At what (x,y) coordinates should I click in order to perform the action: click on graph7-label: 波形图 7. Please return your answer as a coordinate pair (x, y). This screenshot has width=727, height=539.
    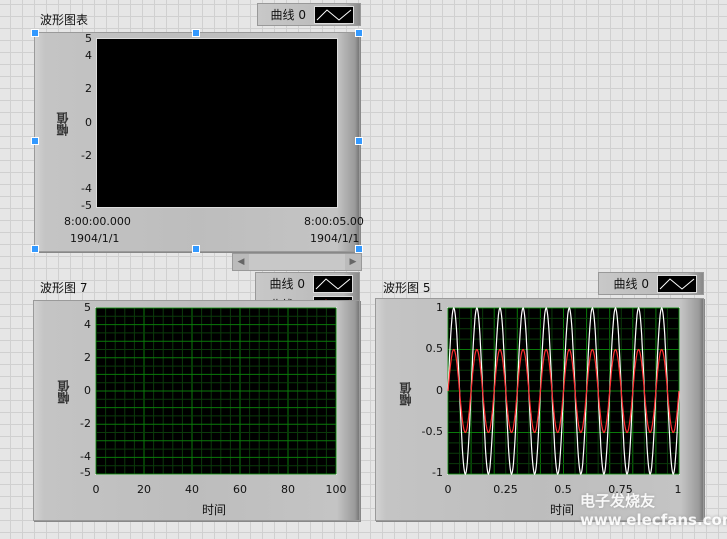
    Looking at the image, I should click on (64, 288).